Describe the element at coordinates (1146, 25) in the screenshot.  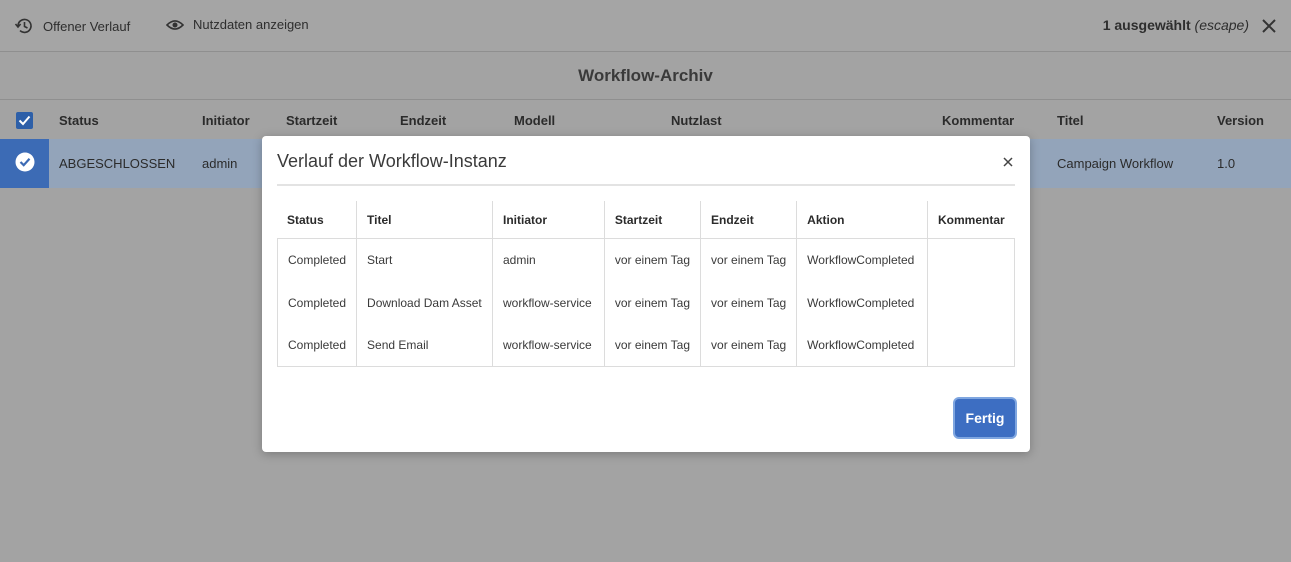
I see `selection-count: 1 ausgewählt` at that location.